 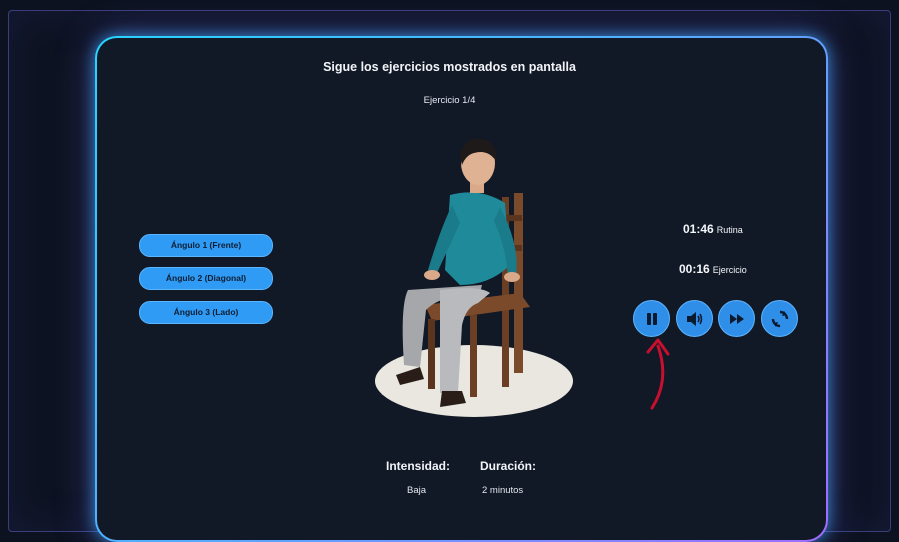 What do you see at coordinates (503, 490) in the screenshot?
I see `duration-value: 2 minutos` at bounding box center [503, 490].